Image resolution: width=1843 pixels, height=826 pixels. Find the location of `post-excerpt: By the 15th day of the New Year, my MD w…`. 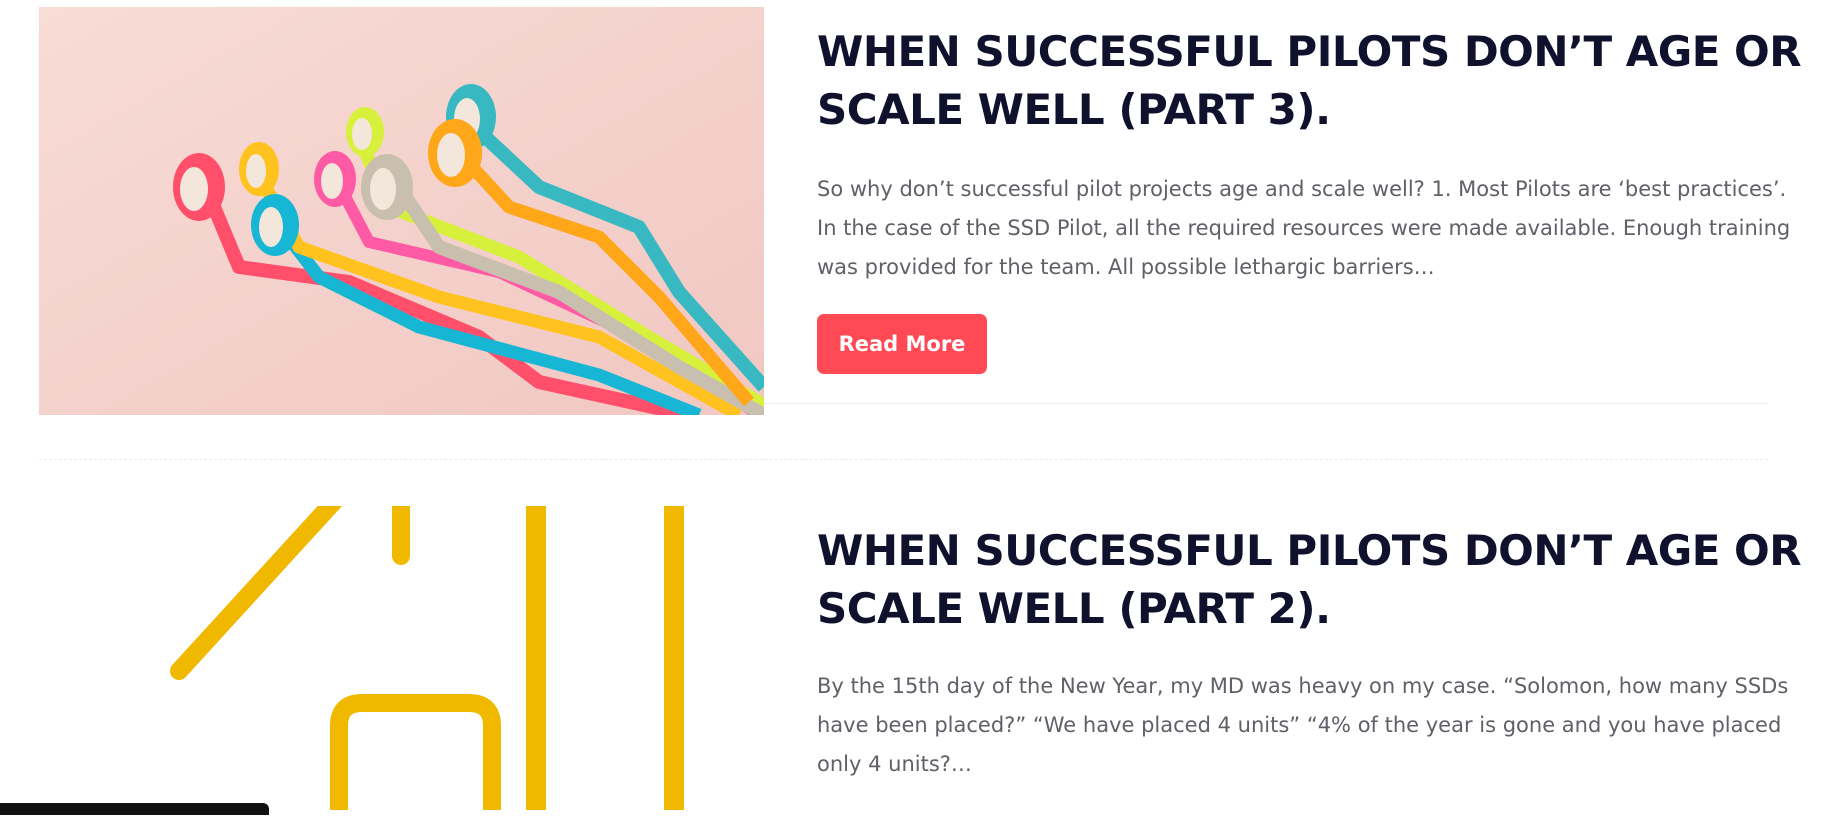

post-excerpt: By the 15th day of the New Year, my MD w… is located at coordinates (1303, 725).